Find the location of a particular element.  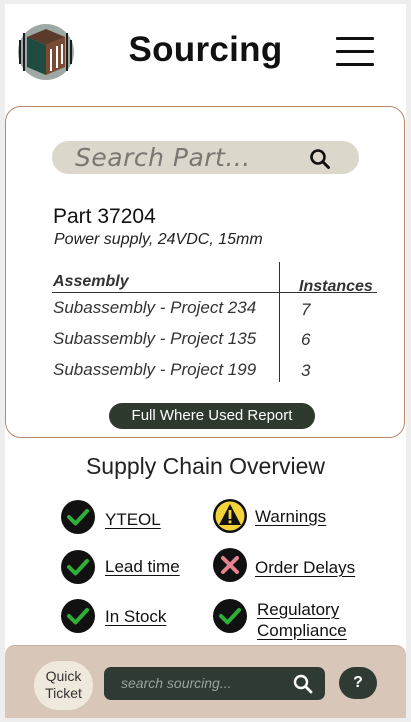

table-row-instances: 7 is located at coordinates (306, 309).